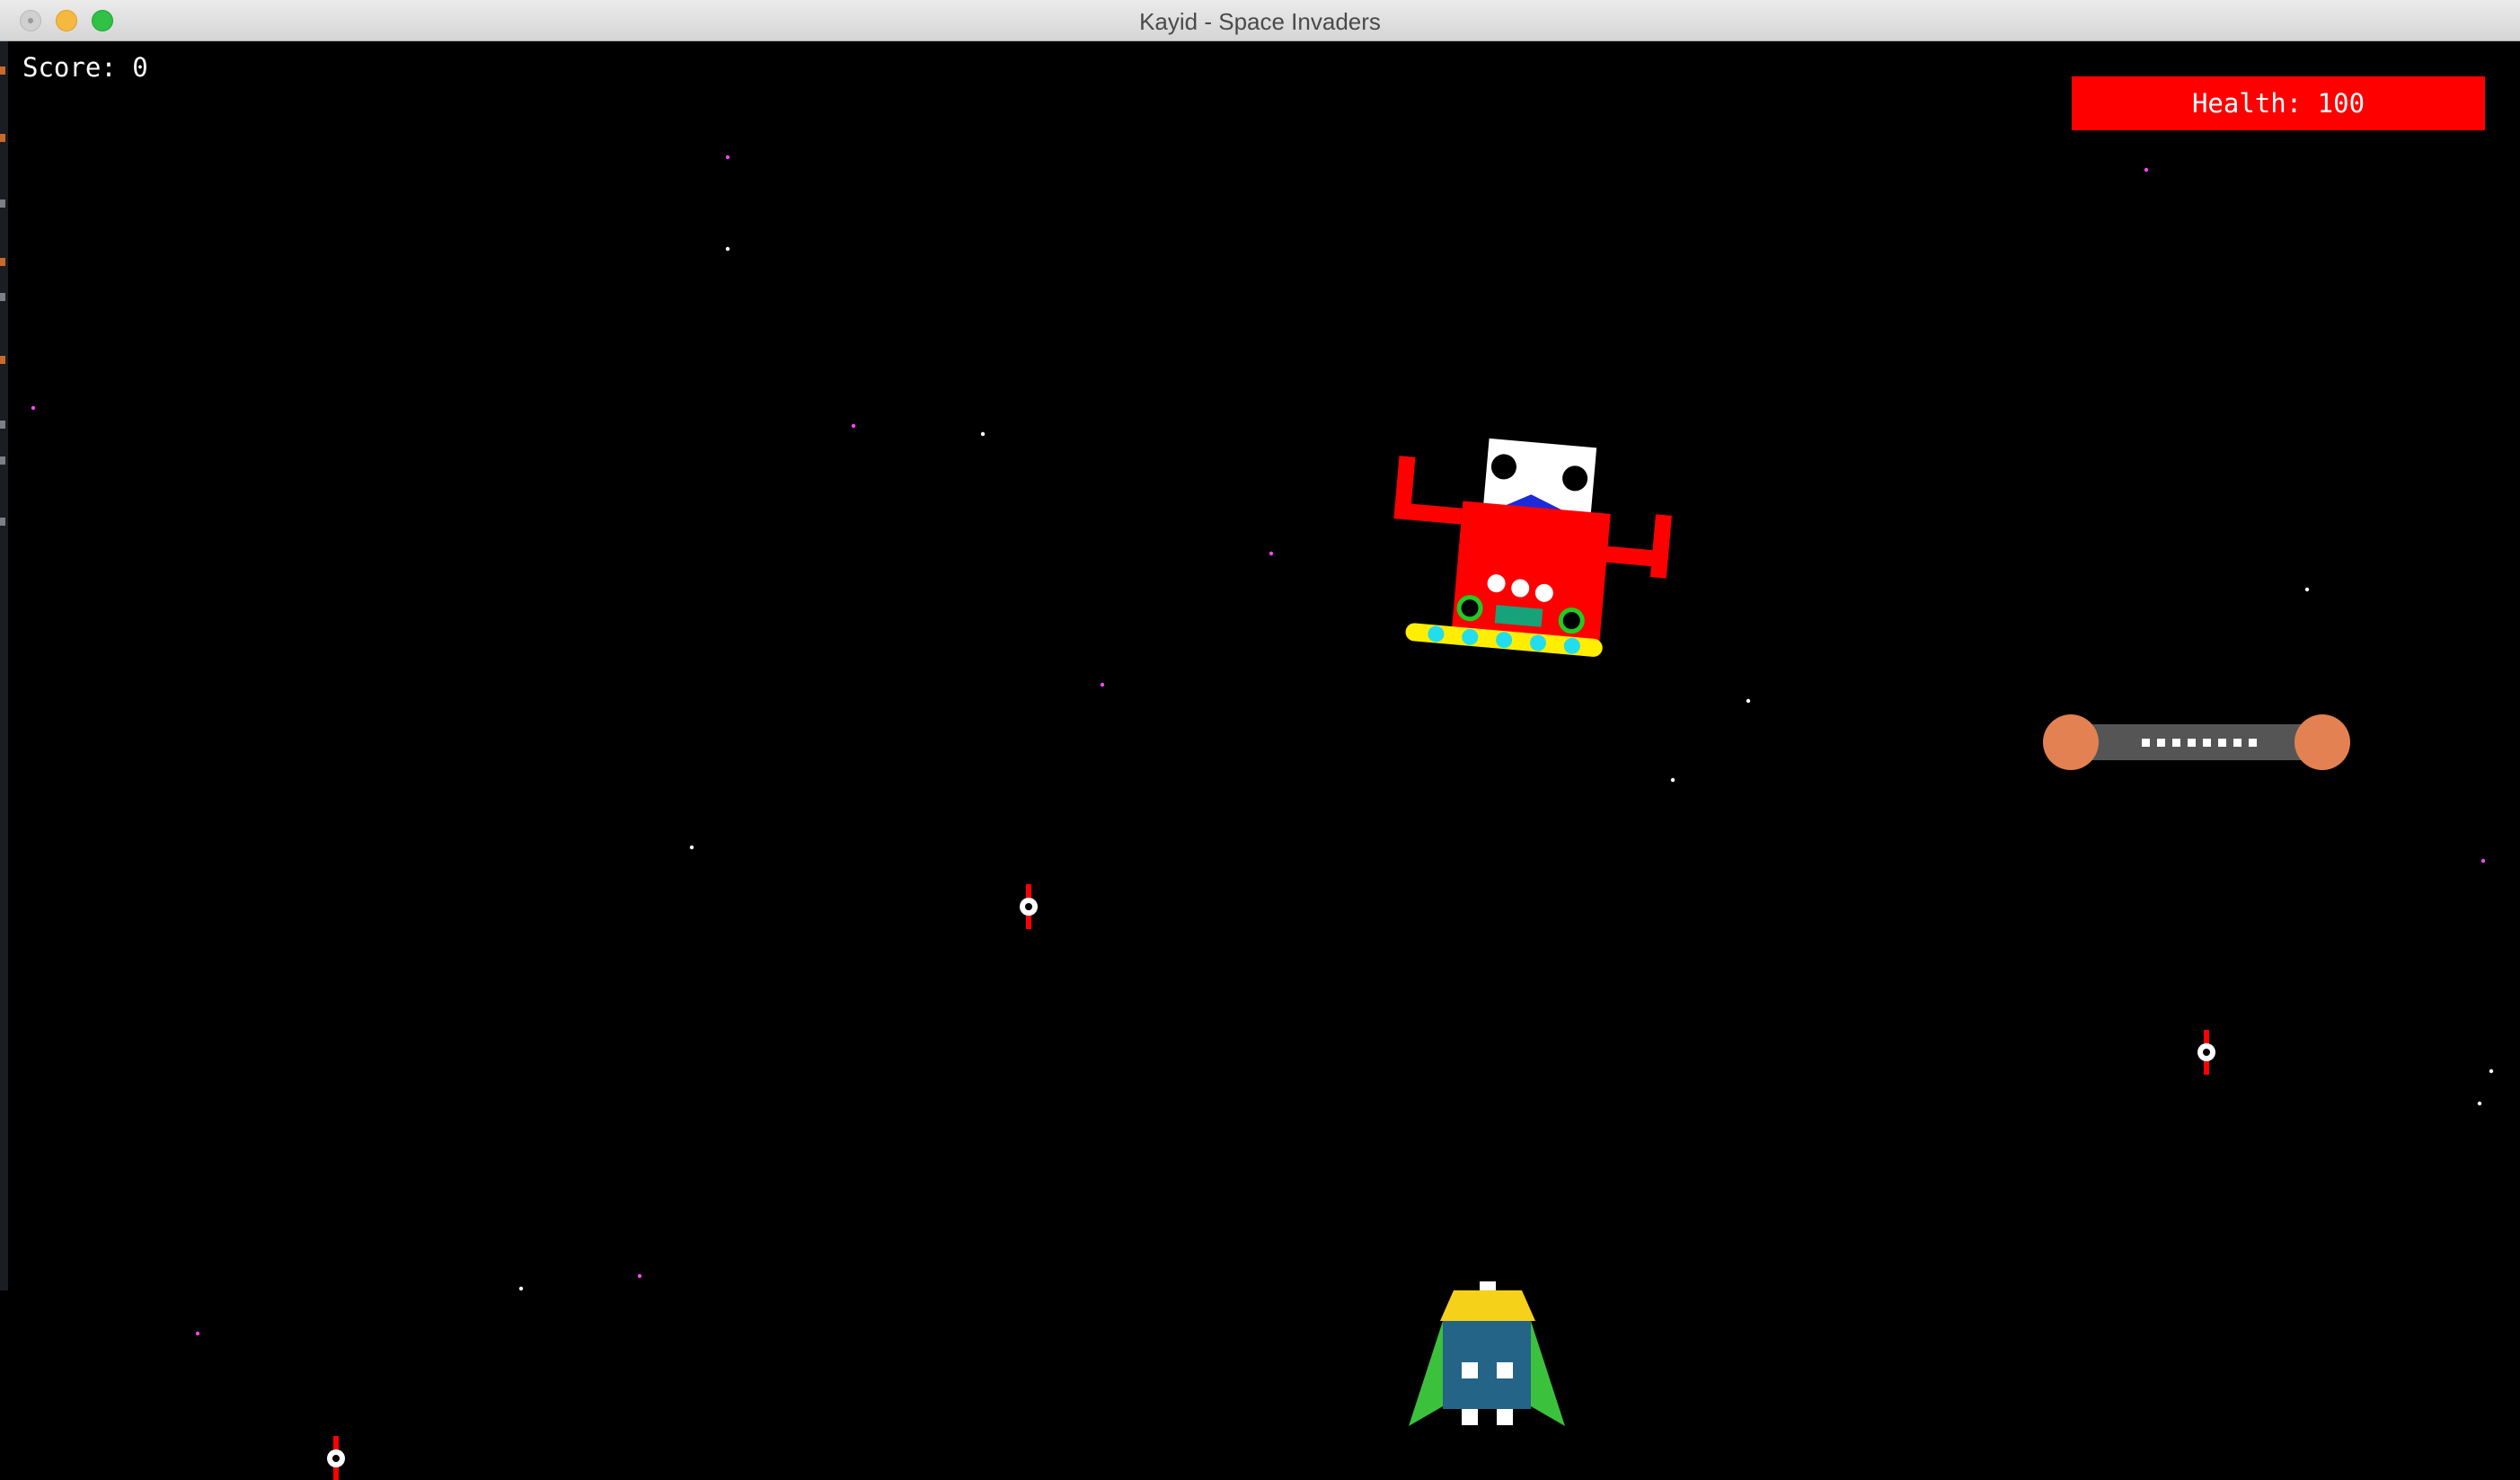  Describe the element at coordinates (1428, 513) in the screenshot. I see `boss-left-arm` at that location.